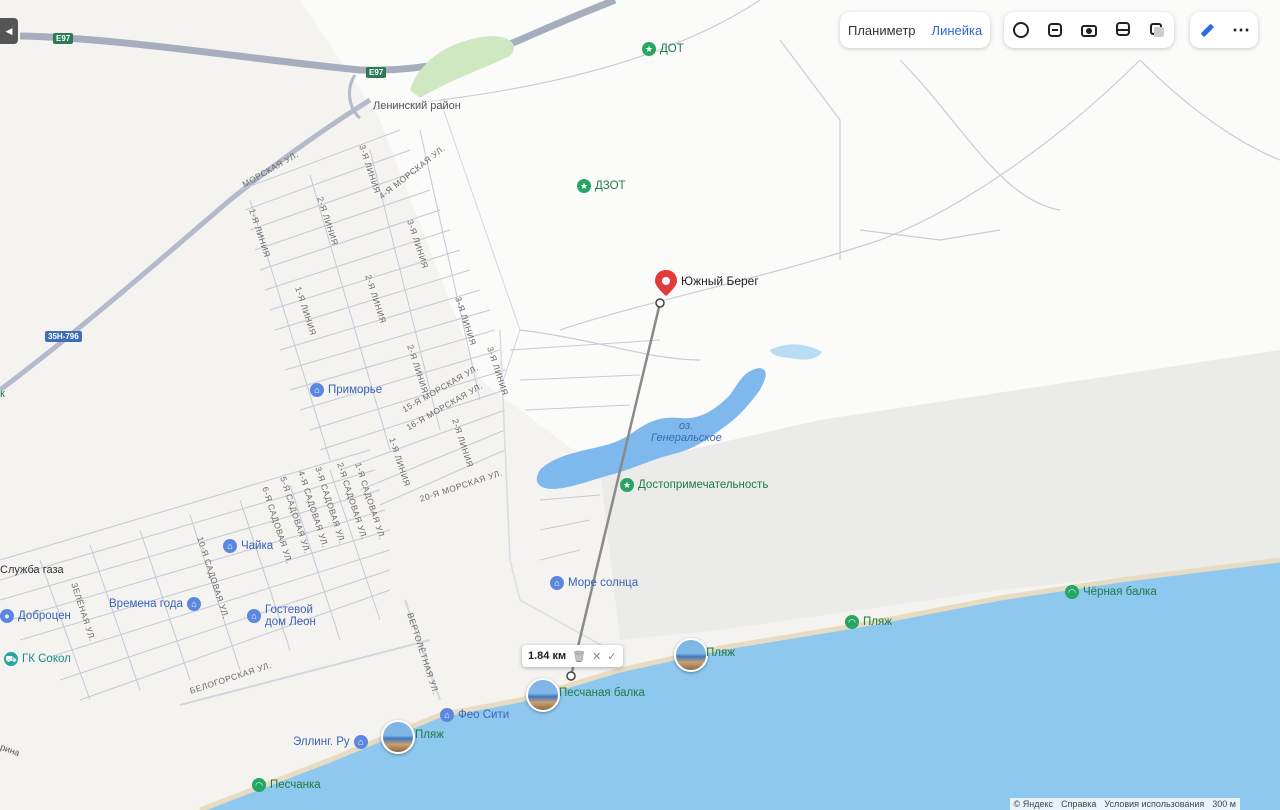 The image size is (1280, 810). Describe the element at coordinates (610, 186) in the screenshot. I see `poi-label: ДЗОТ` at that location.